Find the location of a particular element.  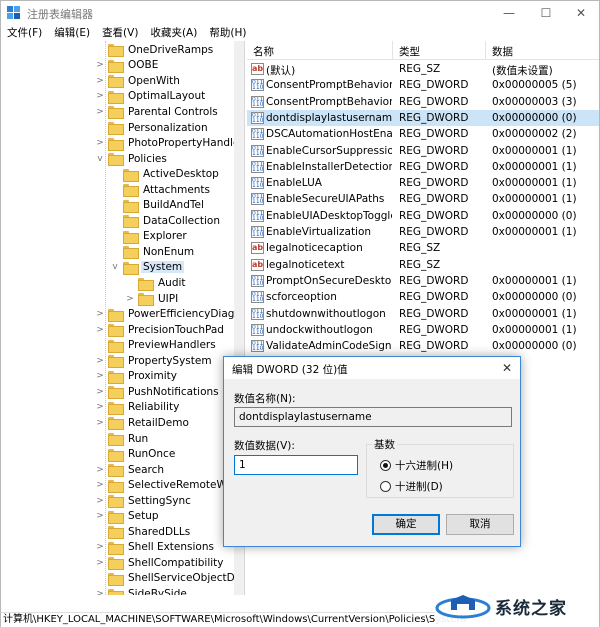

tree-item: ActiveDesktop is located at coordinates (165, 174).